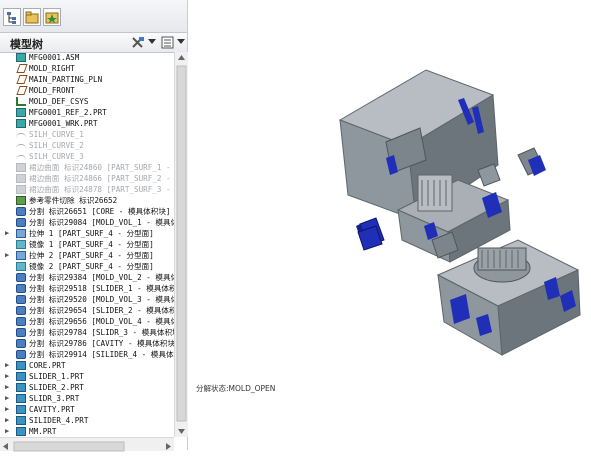 This screenshot has height=457, width=591. What do you see at coordinates (21, 200) in the screenshot?
I see `ref-cut-icon` at bounding box center [21, 200].